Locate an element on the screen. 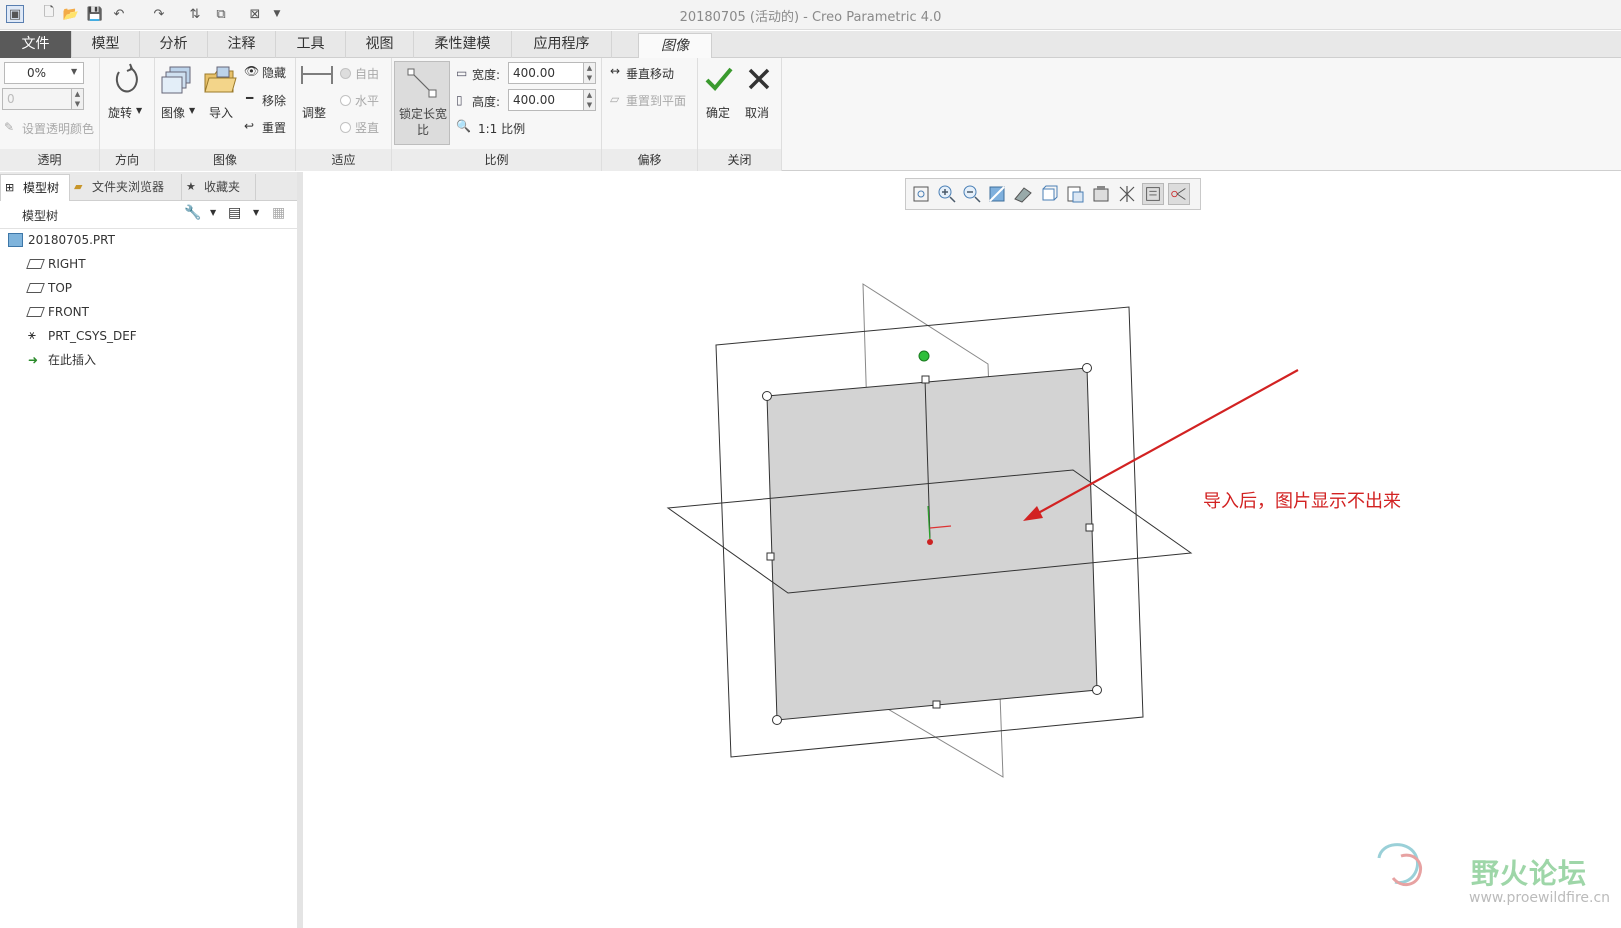 This screenshot has height=928, width=1621. panel-tabs: ⊞ 模型树 ▰ 文件夹浏览器 ★ 收藏夹 is located at coordinates (148, 186).